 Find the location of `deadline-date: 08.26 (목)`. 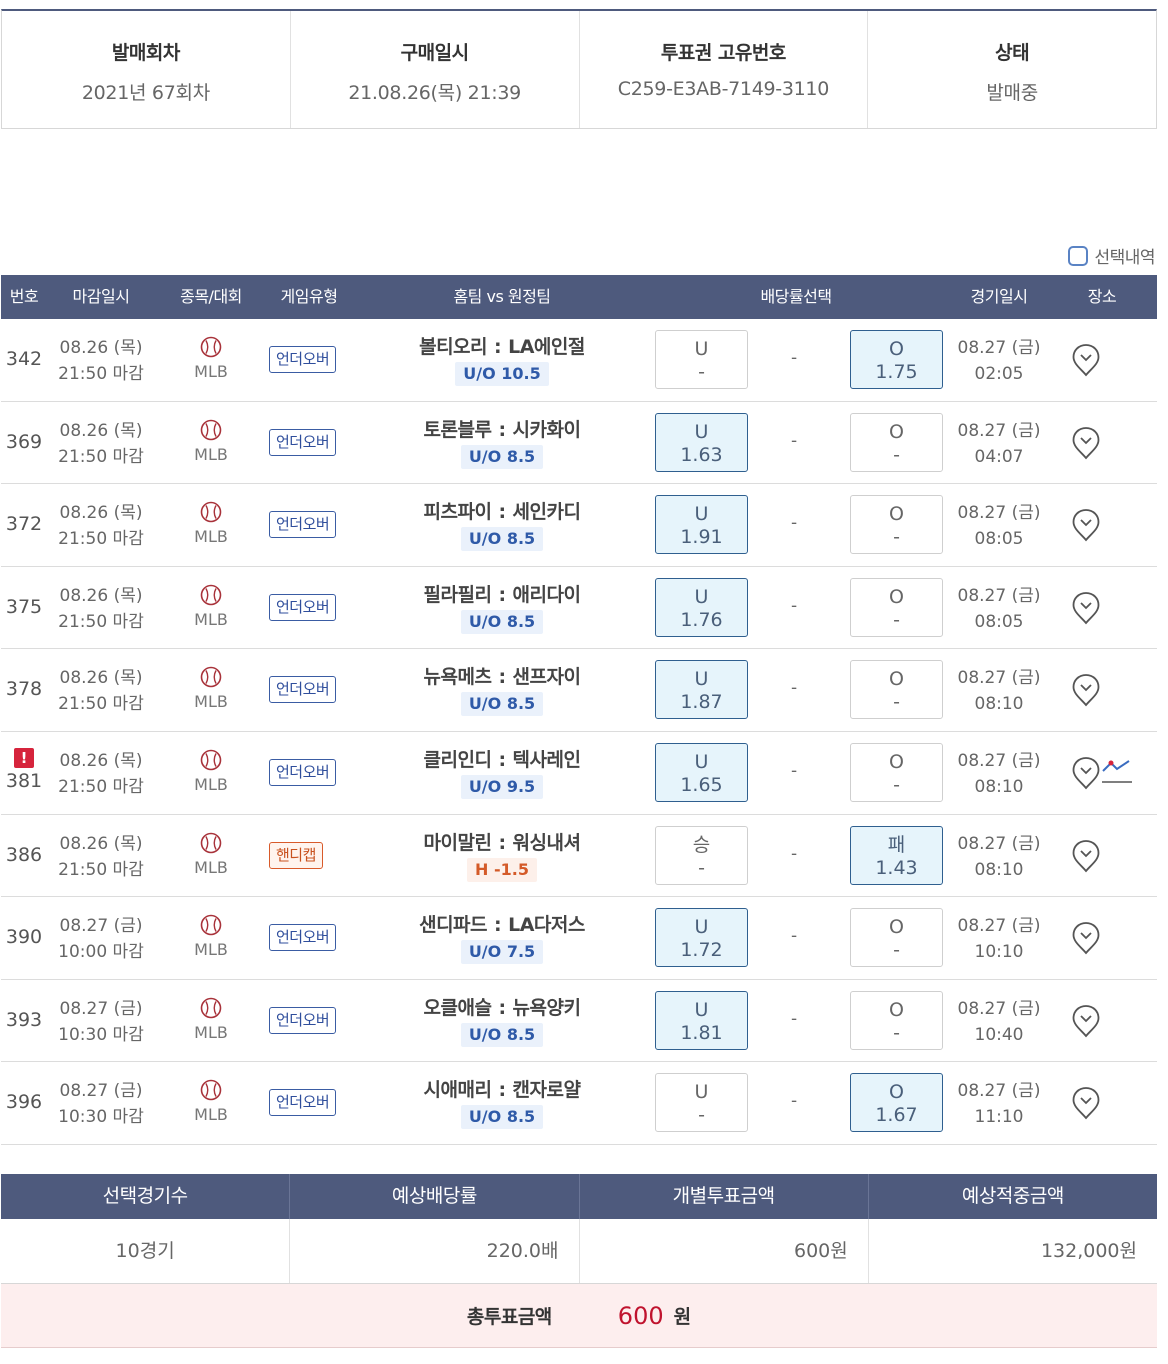

deadline-date: 08.26 (목) is located at coordinates (101, 843).